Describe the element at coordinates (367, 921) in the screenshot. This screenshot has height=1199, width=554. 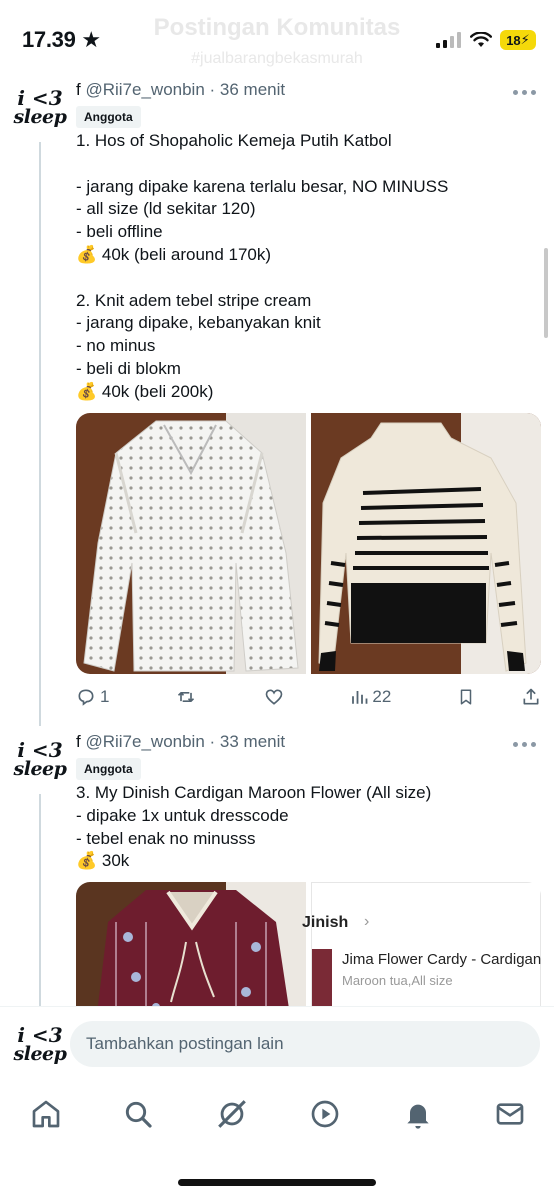
I see `chevron-right-icon: ›` at that location.